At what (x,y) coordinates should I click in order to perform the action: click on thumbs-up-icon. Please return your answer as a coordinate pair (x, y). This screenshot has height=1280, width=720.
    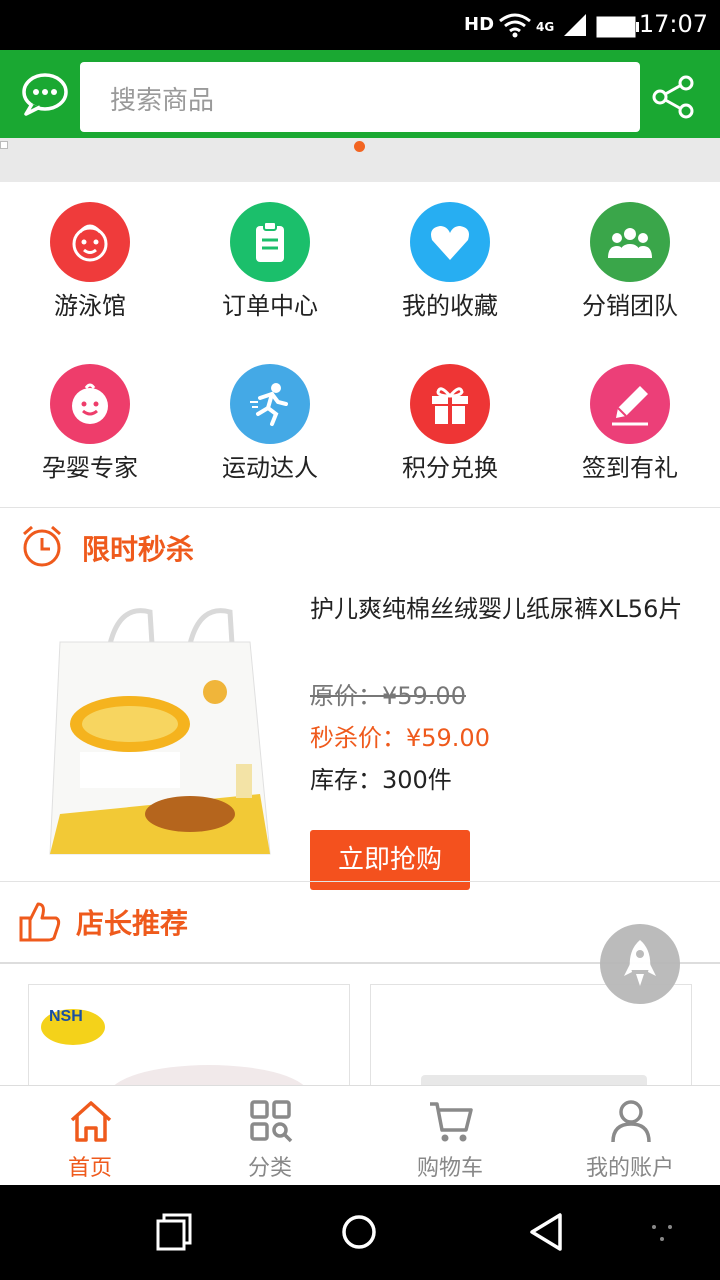
    Looking at the image, I should click on (40, 922).